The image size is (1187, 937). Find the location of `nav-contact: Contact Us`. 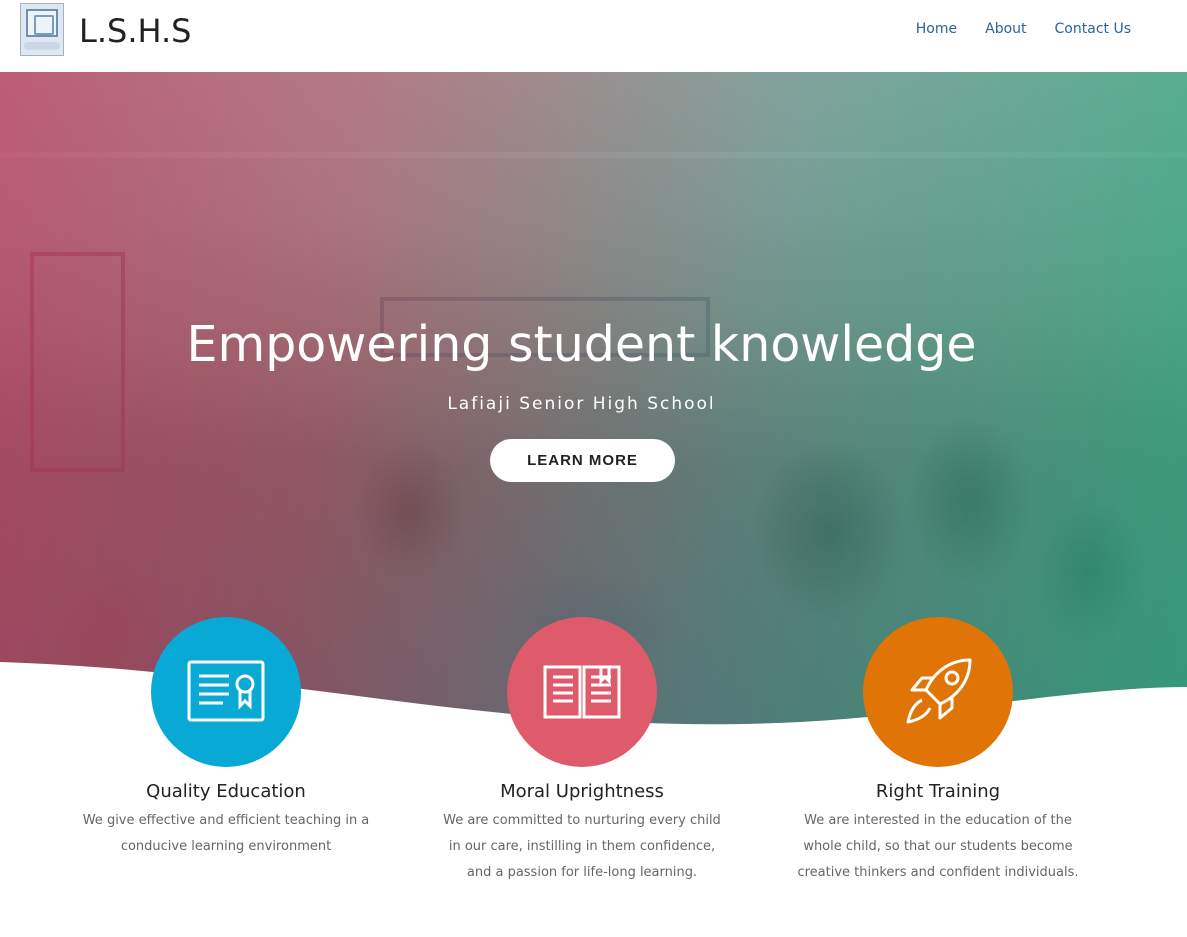

nav-contact: Contact Us is located at coordinates (1093, 29).